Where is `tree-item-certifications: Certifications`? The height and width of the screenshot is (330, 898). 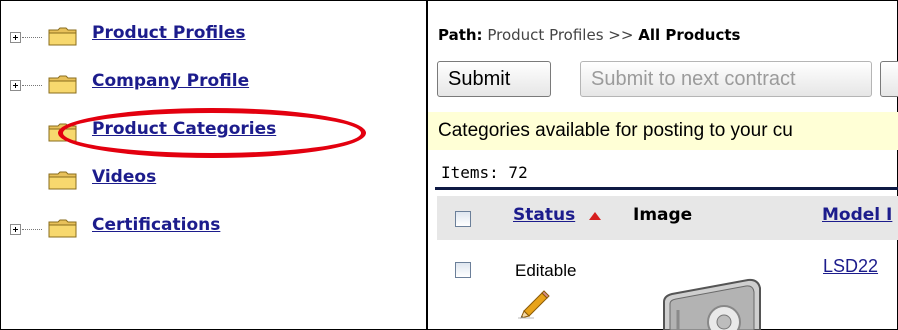 tree-item-certifications: Certifications is located at coordinates (210, 229).